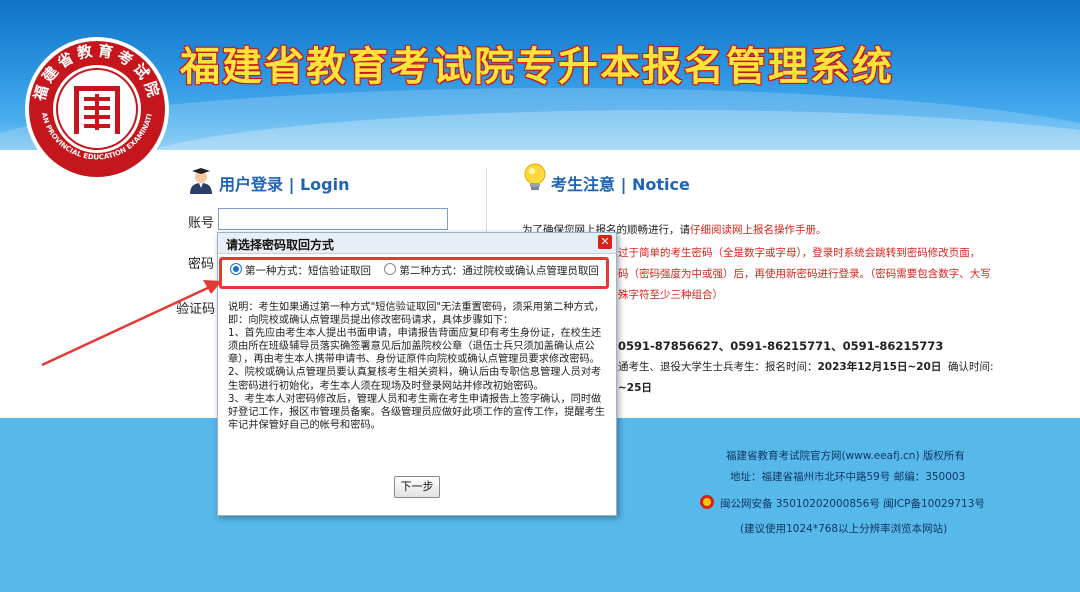 This screenshot has height=592, width=1080. I want to click on notice-line-6: 通考生、退役大学生士兵考生：报名时间：2023年12月15日~20日 确认时间:, so click(806, 366).